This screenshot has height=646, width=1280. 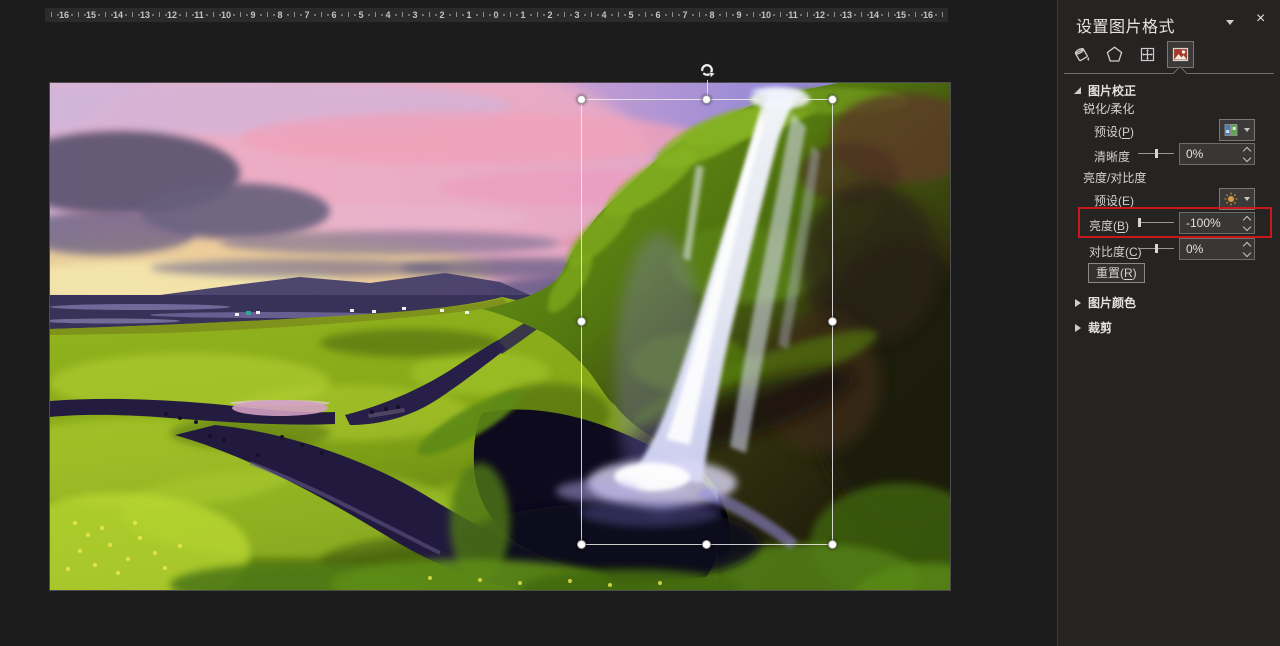 I want to click on rotate-handle-icon, so click(x=707, y=70).